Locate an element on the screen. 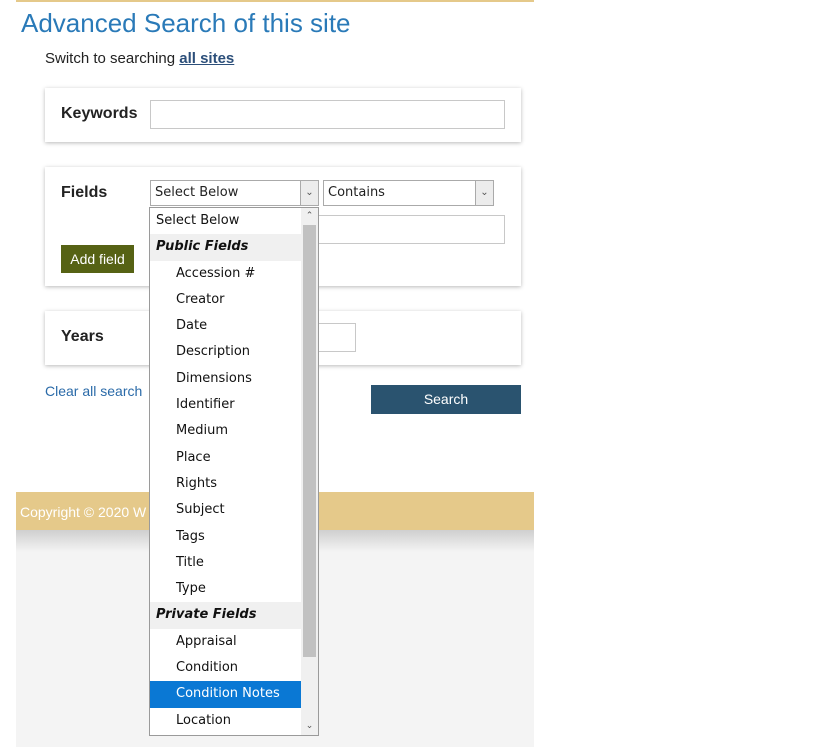 The height and width of the screenshot is (747, 814). dropdown-option: Condition is located at coordinates (225, 668).